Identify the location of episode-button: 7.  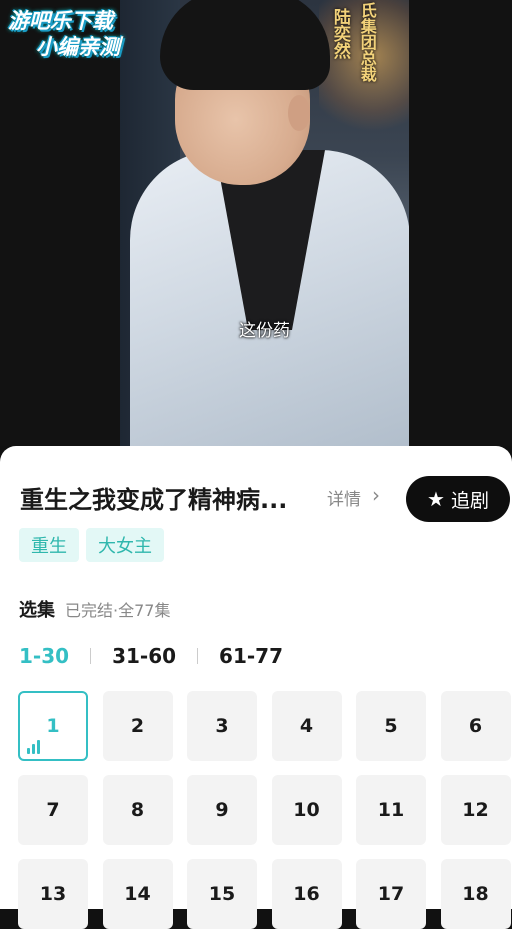
(53, 810).